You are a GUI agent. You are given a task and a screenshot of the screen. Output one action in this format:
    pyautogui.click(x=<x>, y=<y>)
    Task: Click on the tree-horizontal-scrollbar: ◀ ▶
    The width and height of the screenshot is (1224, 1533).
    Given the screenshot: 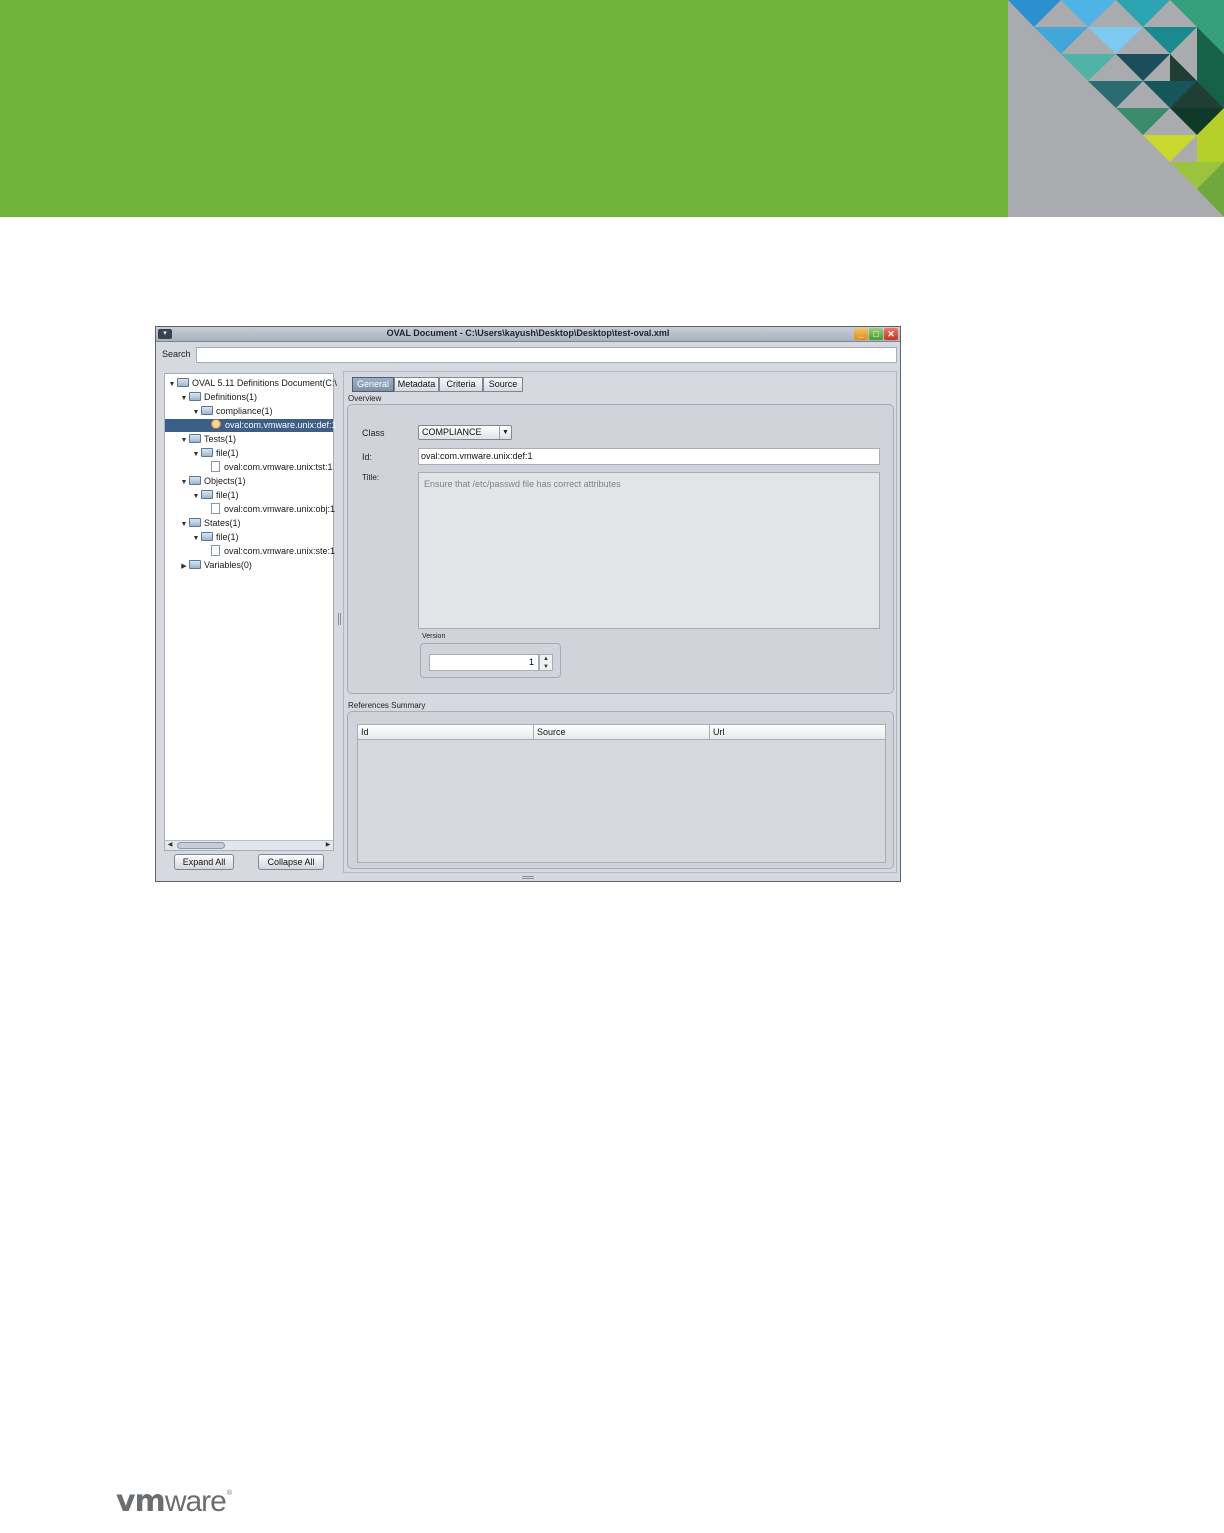 What is the action you would take?
    pyautogui.click(x=249, y=845)
    